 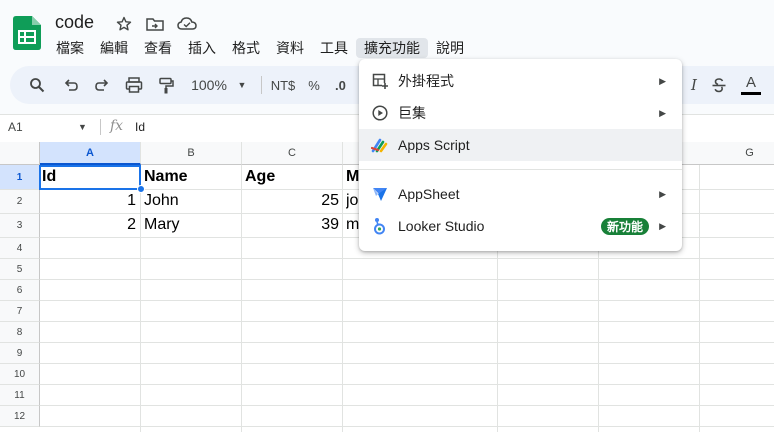 What do you see at coordinates (166, 85) in the screenshot?
I see `paint-format-icon` at bounding box center [166, 85].